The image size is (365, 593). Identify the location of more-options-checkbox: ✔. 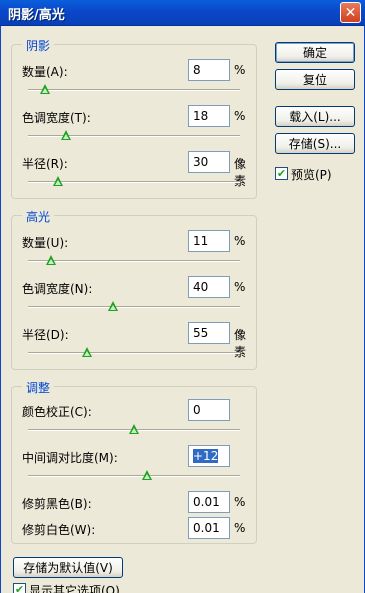
(19, 588).